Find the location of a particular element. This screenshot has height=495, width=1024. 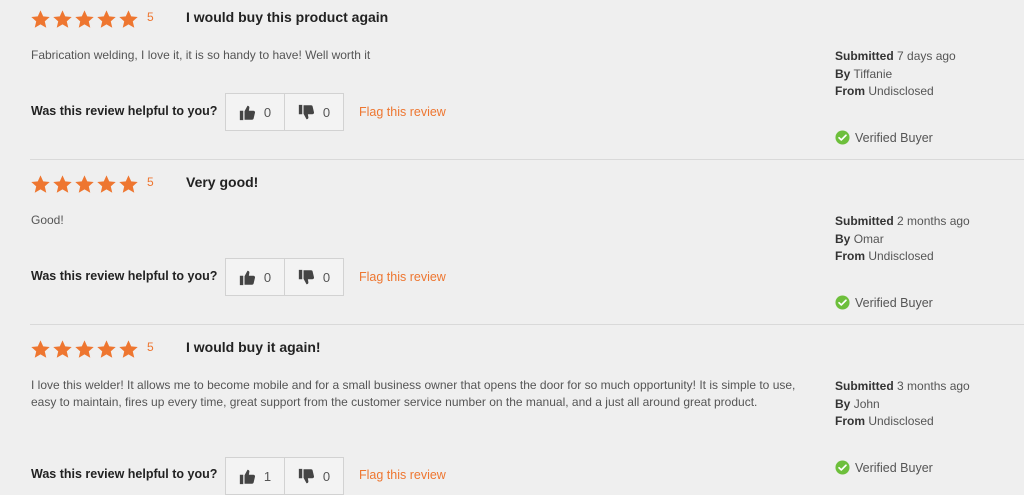

review-title: I would buy this product again is located at coordinates (287, 17).